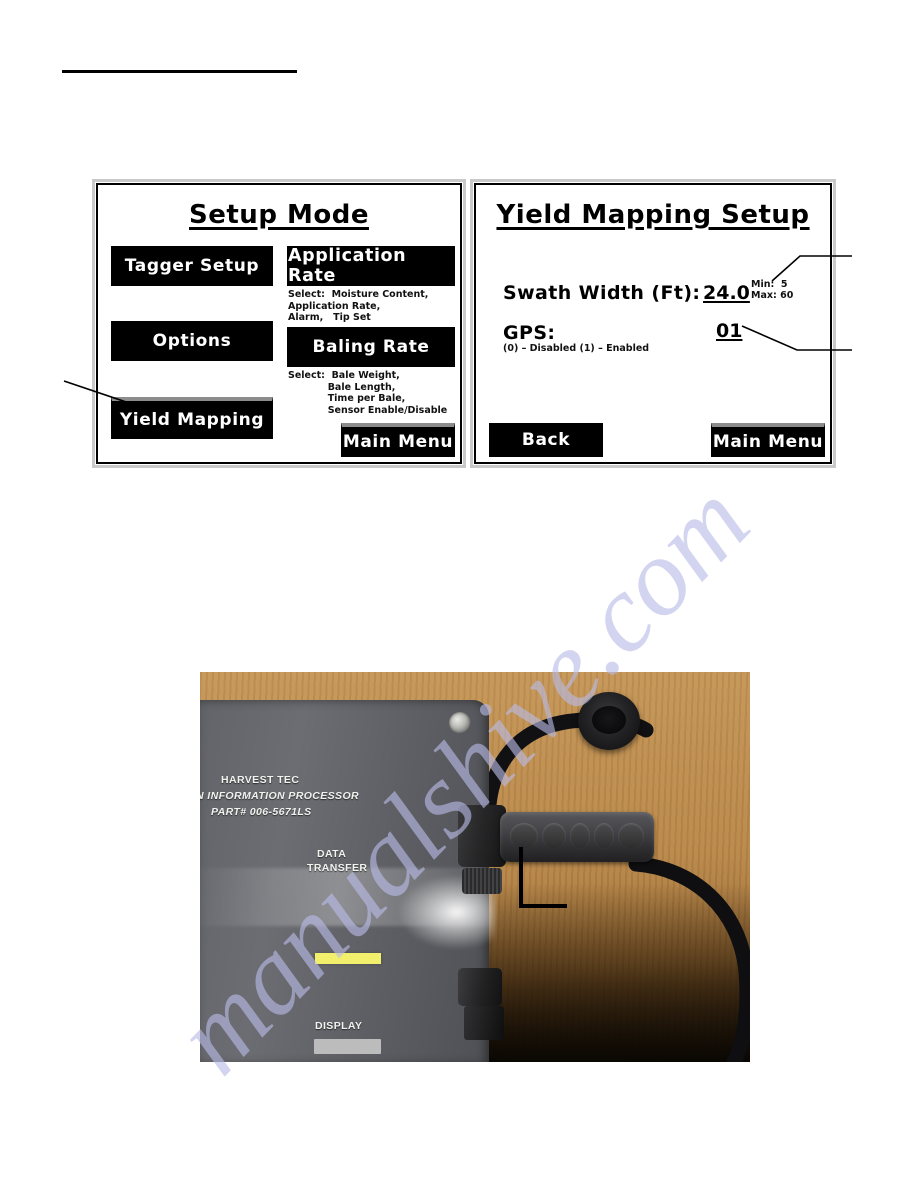 The height and width of the screenshot is (1188, 918). Describe the element at coordinates (192, 266) in the screenshot. I see `tagger-setup-button: Tagger Setup` at that location.